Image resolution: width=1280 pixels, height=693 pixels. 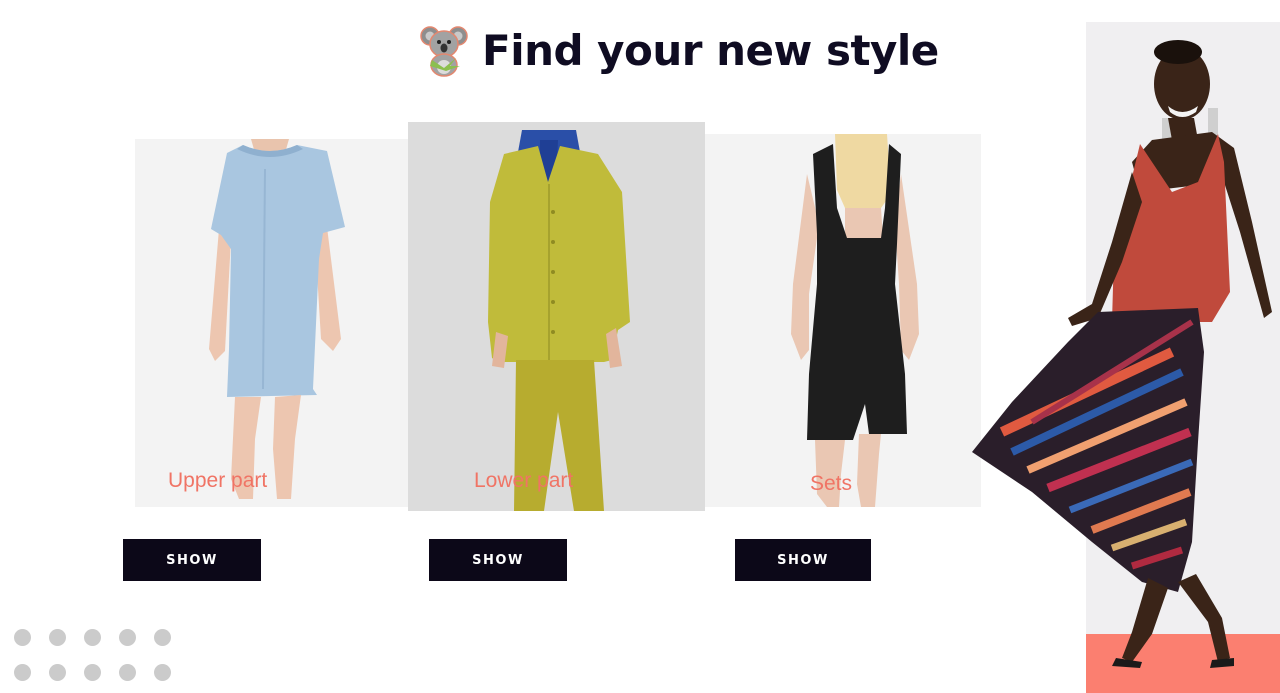 What do you see at coordinates (524, 480) in the screenshot?
I see `category-label-lower: Lower part` at bounding box center [524, 480].